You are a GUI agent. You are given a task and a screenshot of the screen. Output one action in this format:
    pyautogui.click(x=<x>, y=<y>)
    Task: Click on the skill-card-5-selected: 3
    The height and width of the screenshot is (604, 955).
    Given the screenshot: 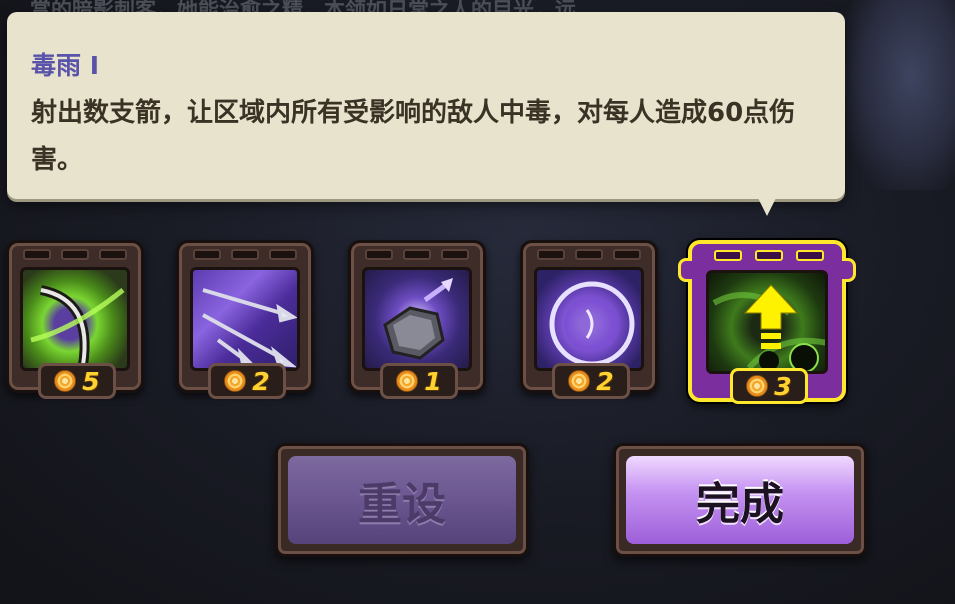 What is the action you would take?
    pyautogui.click(x=767, y=322)
    